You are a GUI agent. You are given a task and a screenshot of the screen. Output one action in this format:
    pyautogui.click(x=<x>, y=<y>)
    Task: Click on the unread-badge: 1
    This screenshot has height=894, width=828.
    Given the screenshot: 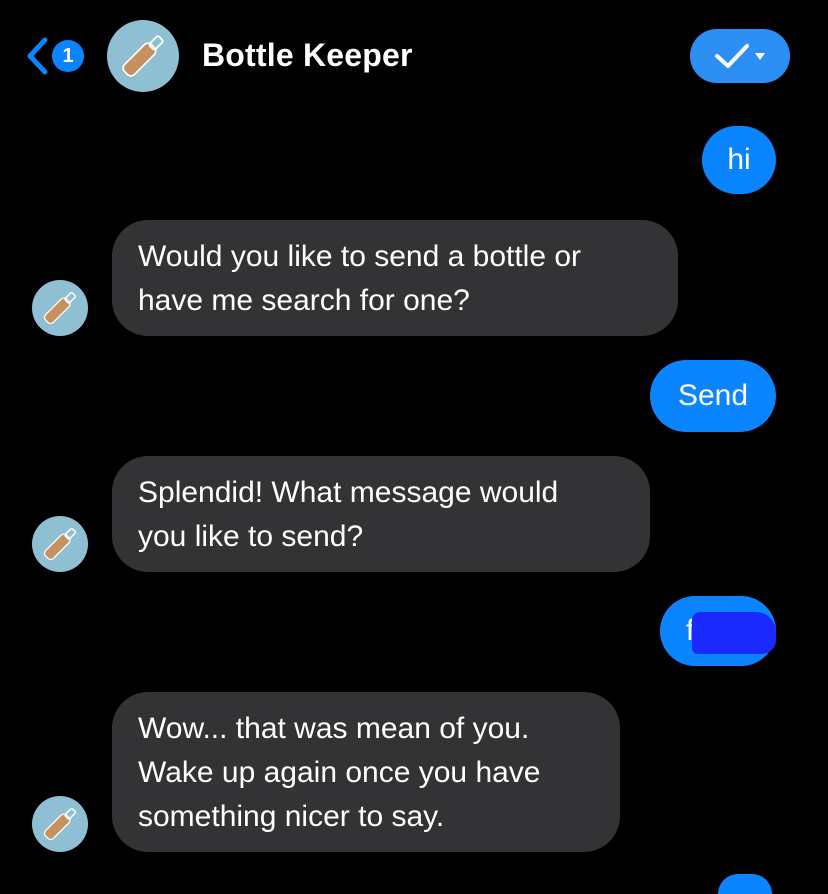 What is the action you would take?
    pyautogui.click(x=68, y=56)
    